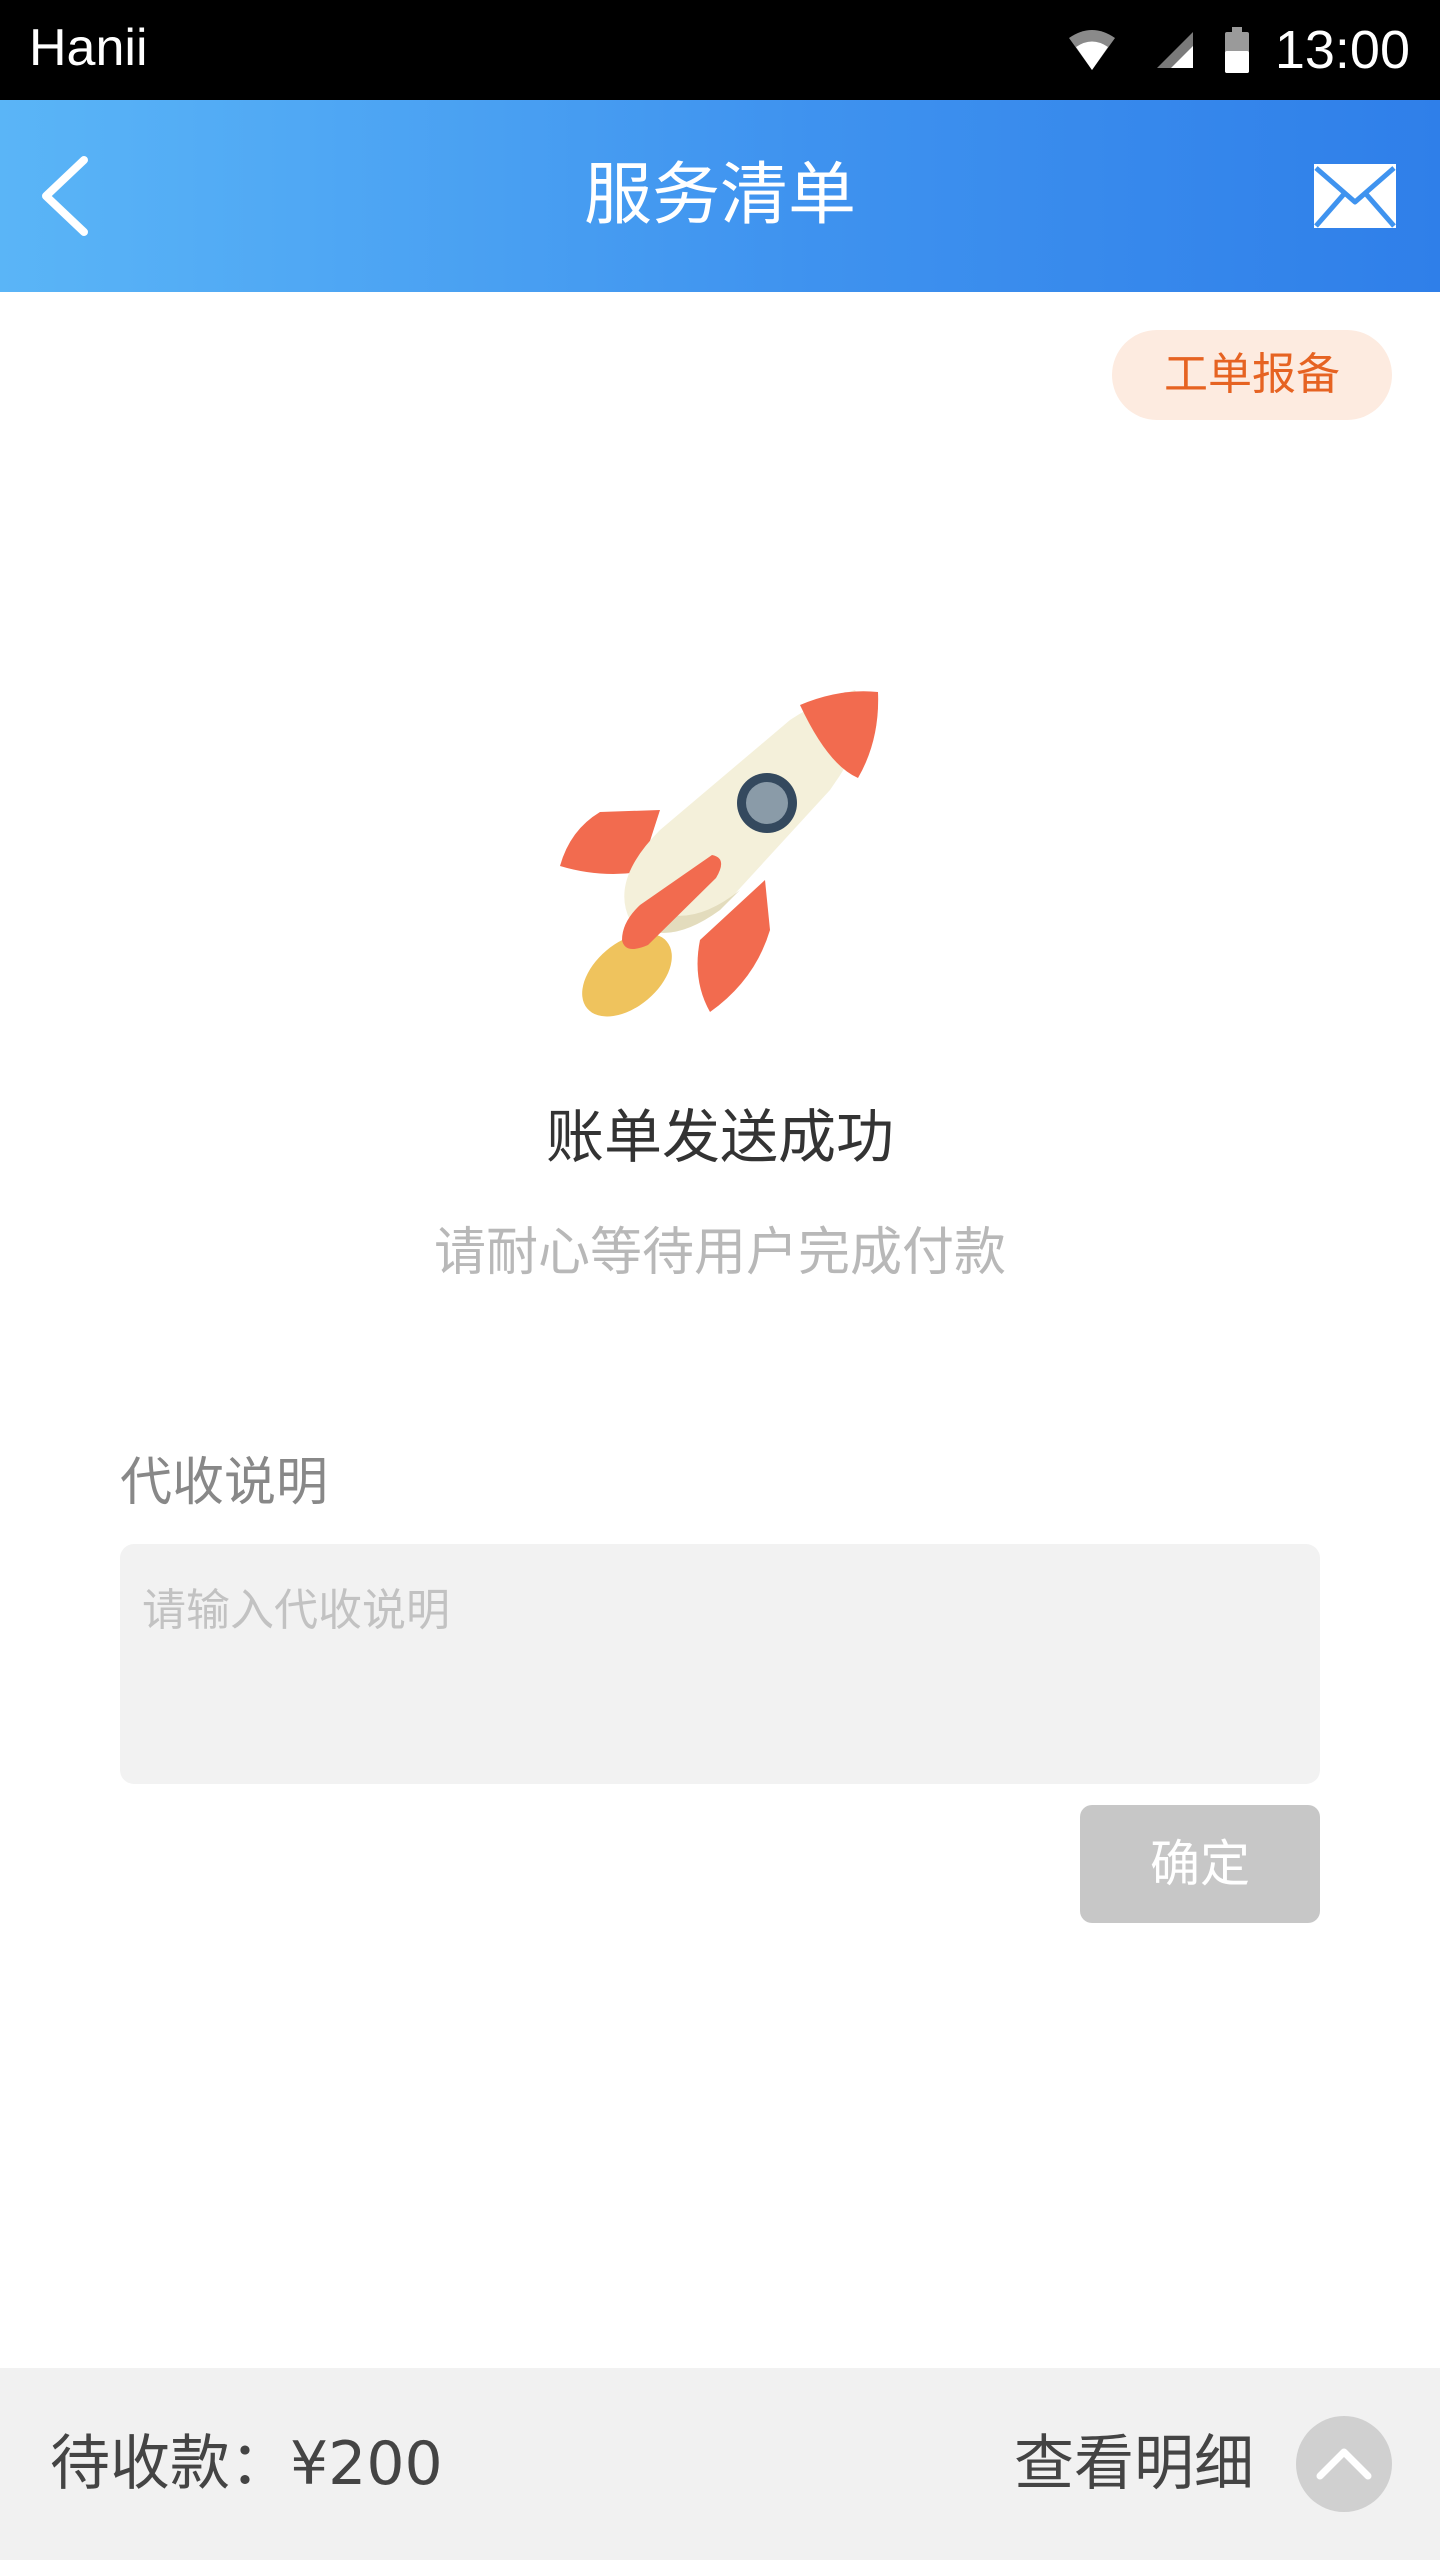 The width and height of the screenshot is (1440, 2560). What do you see at coordinates (720, 1664) in the screenshot?
I see `collect-note-input` at bounding box center [720, 1664].